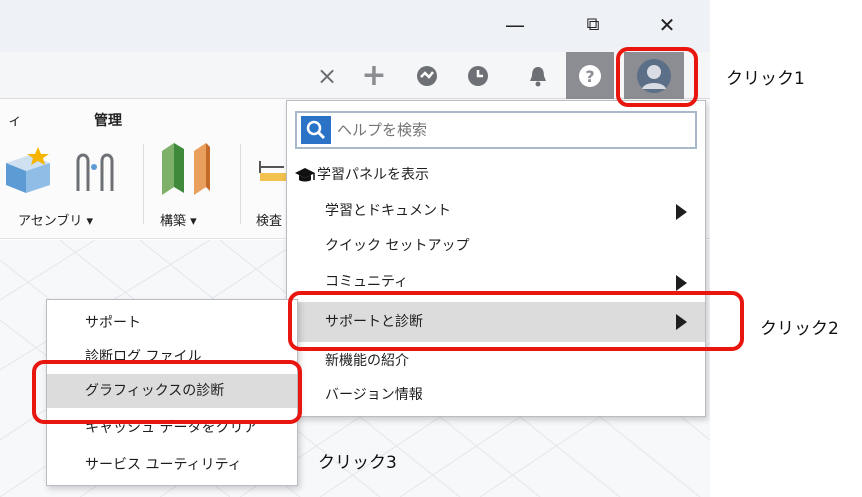 The width and height of the screenshot is (862, 497). What do you see at coordinates (316, 130) in the screenshot?
I see `search-icon` at bounding box center [316, 130].